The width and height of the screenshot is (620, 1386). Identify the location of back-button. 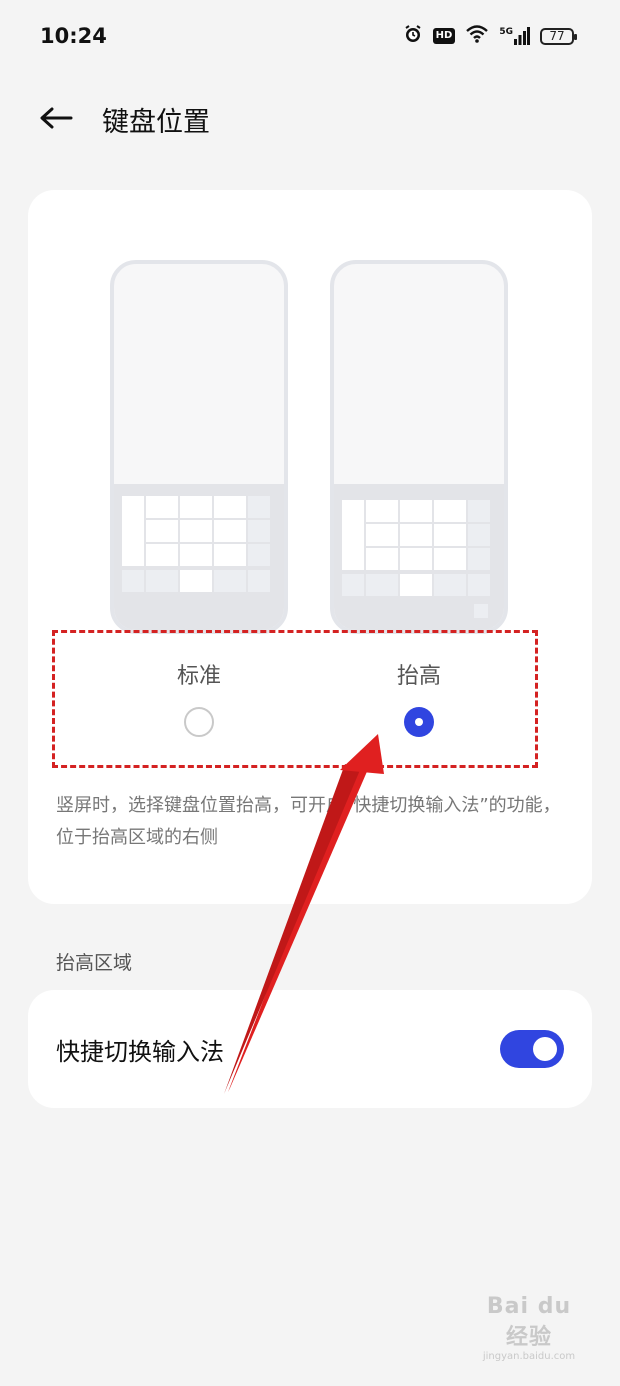
(56, 118).